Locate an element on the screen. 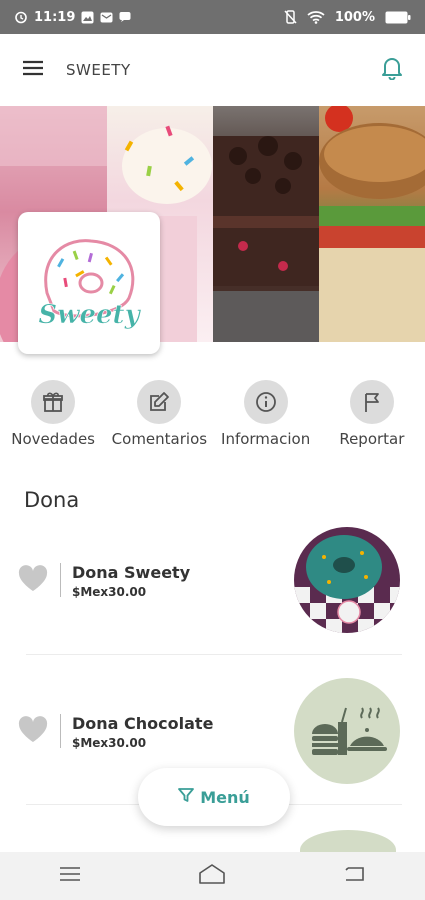 This screenshot has width=425, height=900. back-icon is located at coordinates (355, 876).